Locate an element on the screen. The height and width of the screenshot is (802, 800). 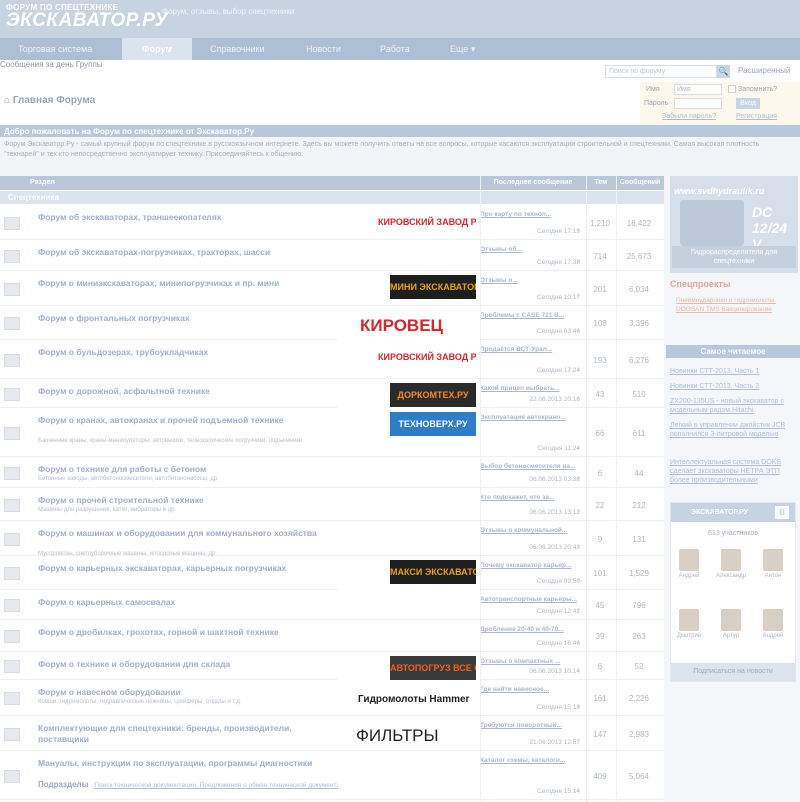
advanced-search-link: Расширенный is located at coordinates (764, 70).